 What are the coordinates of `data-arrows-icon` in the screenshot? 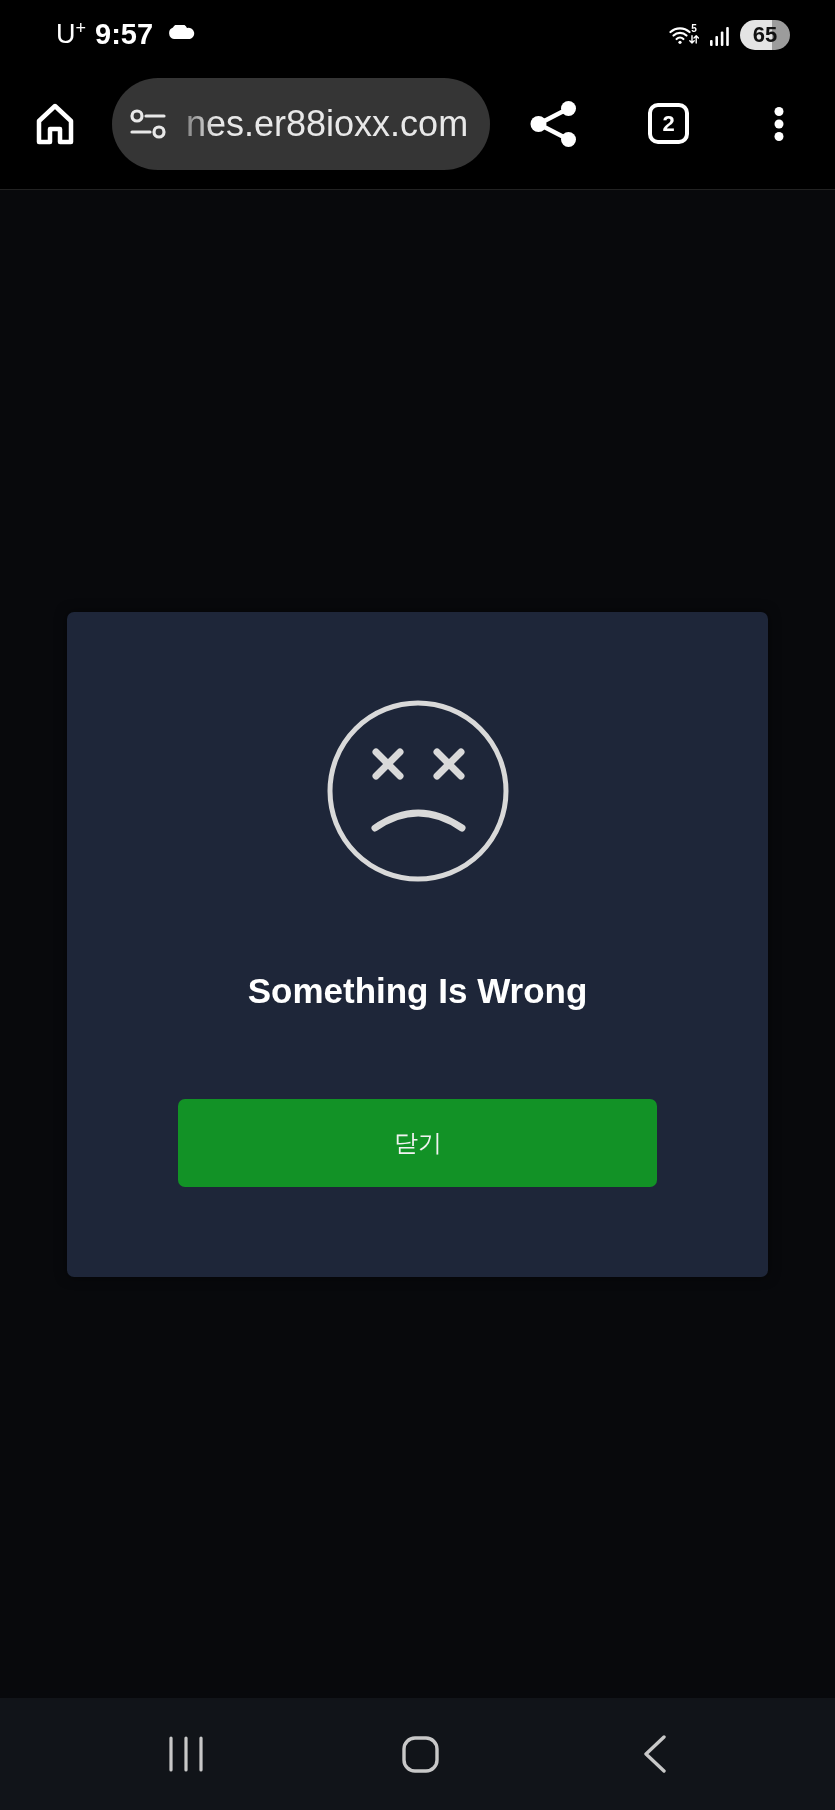 It's located at (694, 39).